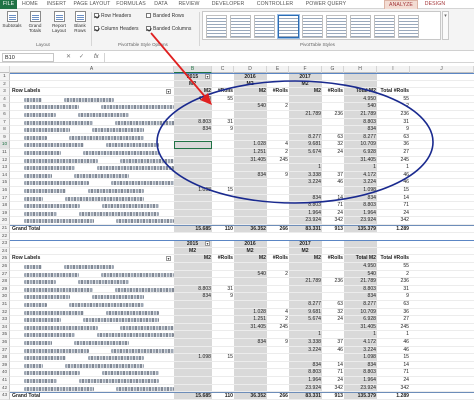 This screenshot has width=474, height=405. What do you see at coordinates (207, 76) in the screenshot?
I see `filter-dropdown-button: ▾` at bounding box center [207, 76].